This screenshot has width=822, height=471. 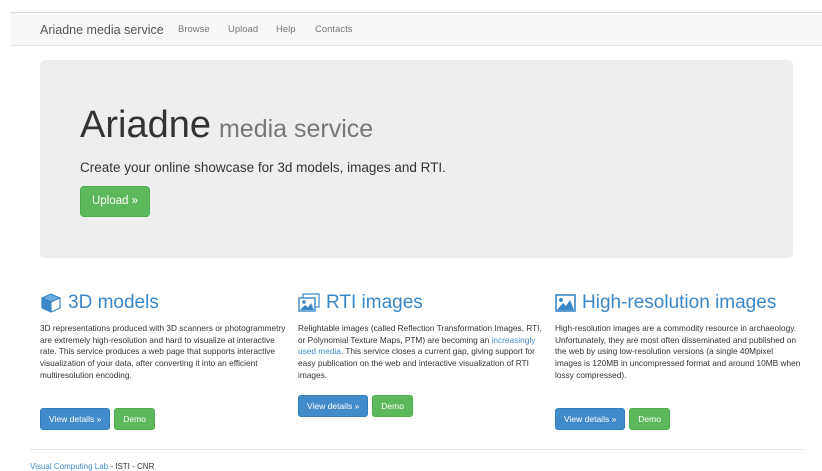 I want to click on feature-title: RTI images, so click(x=421, y=303).